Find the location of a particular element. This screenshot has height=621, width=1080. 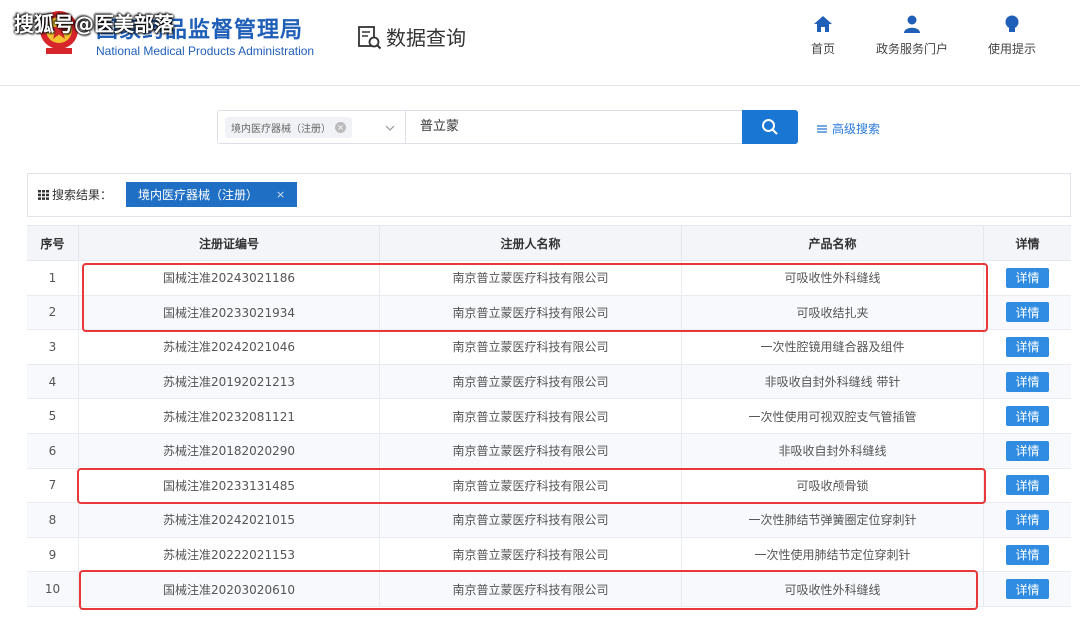

cell-index: 1 is located at coordinates (53, 278).